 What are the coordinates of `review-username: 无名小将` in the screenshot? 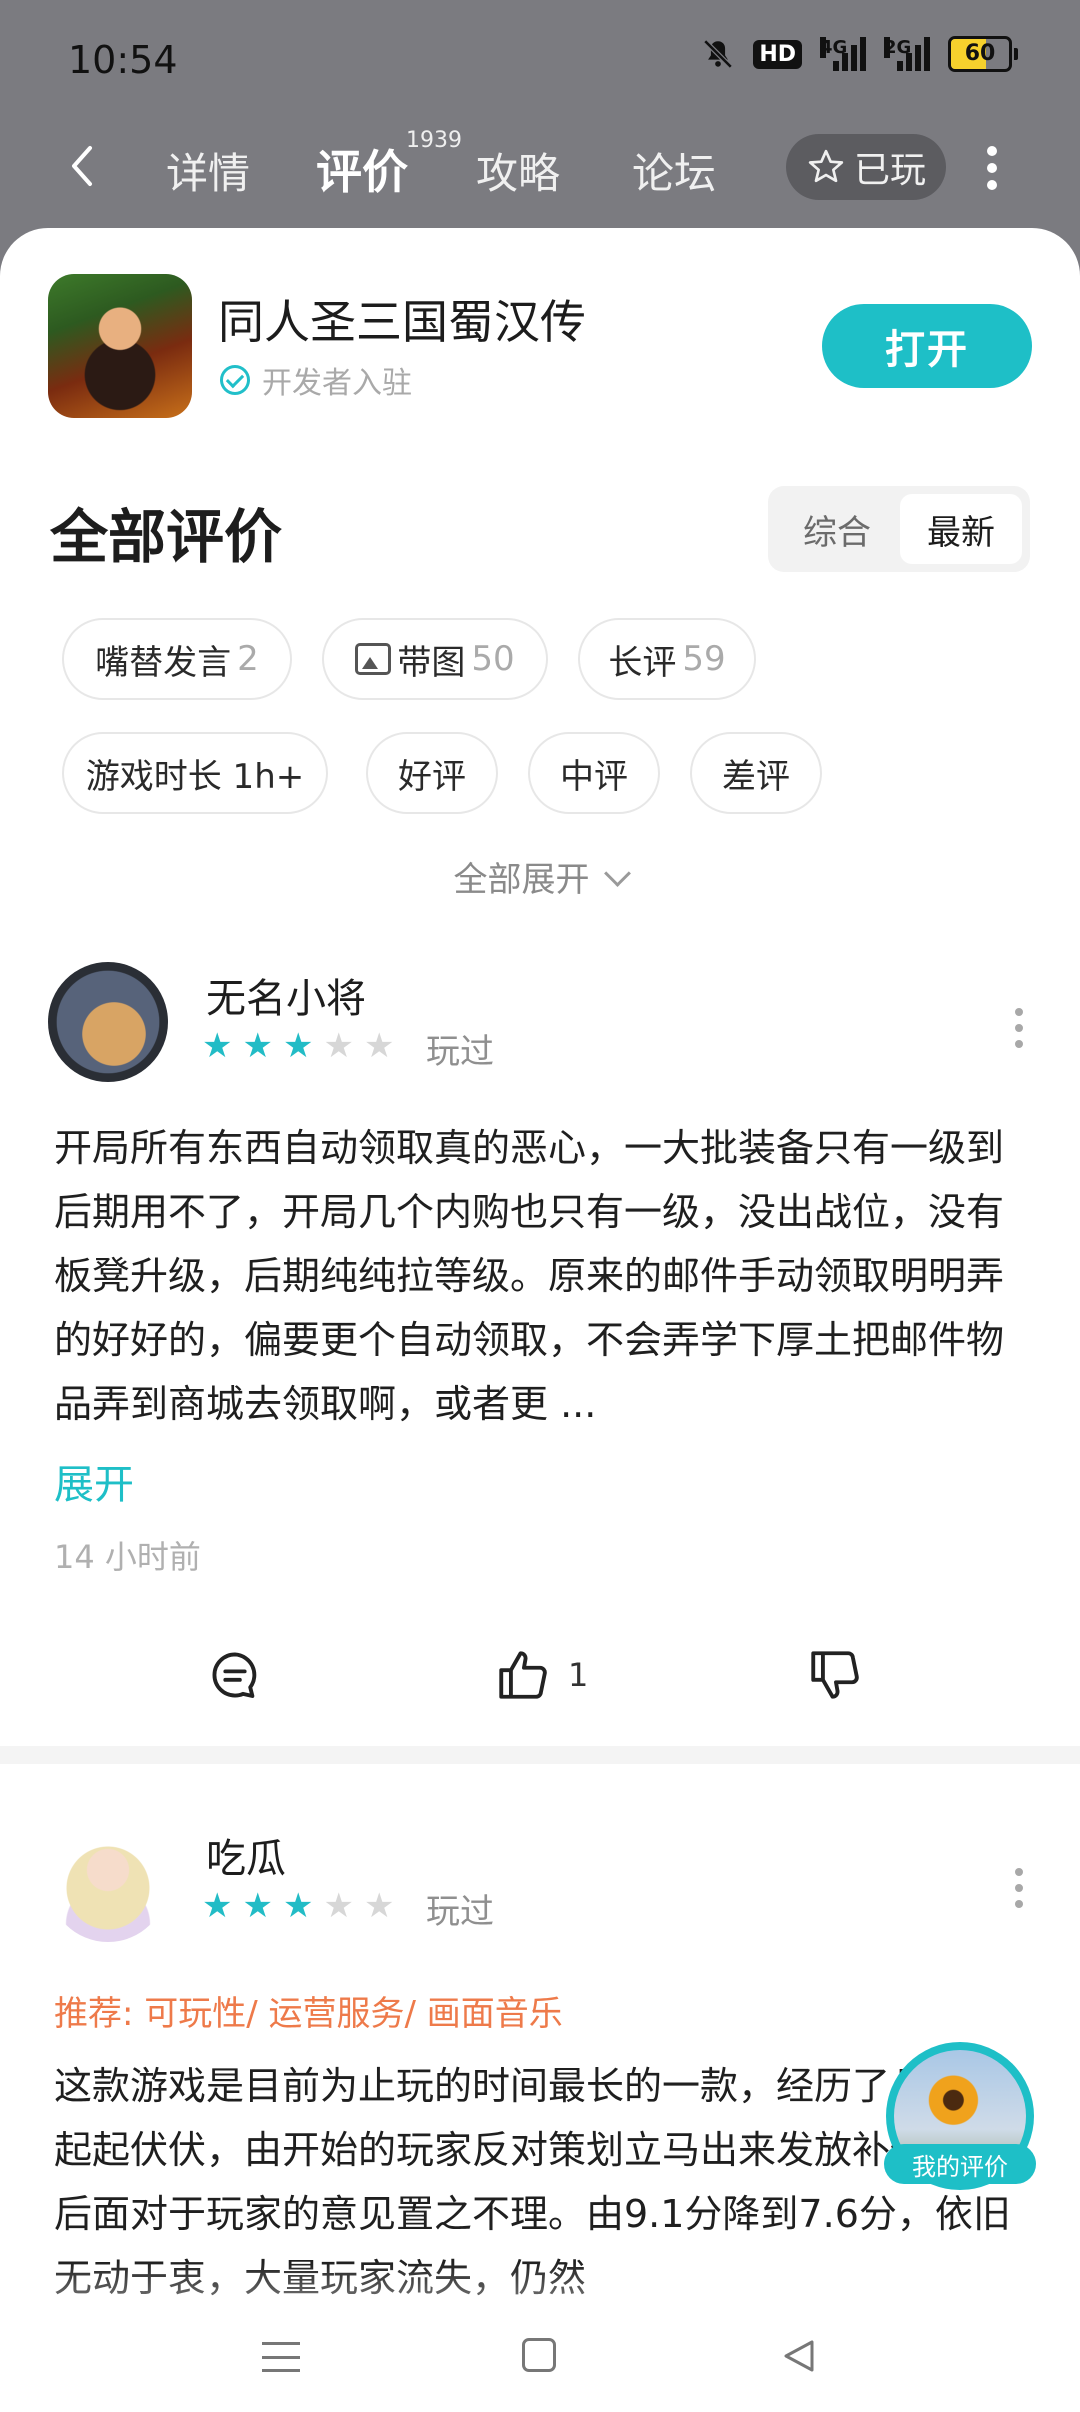 It's located at (286, 995).